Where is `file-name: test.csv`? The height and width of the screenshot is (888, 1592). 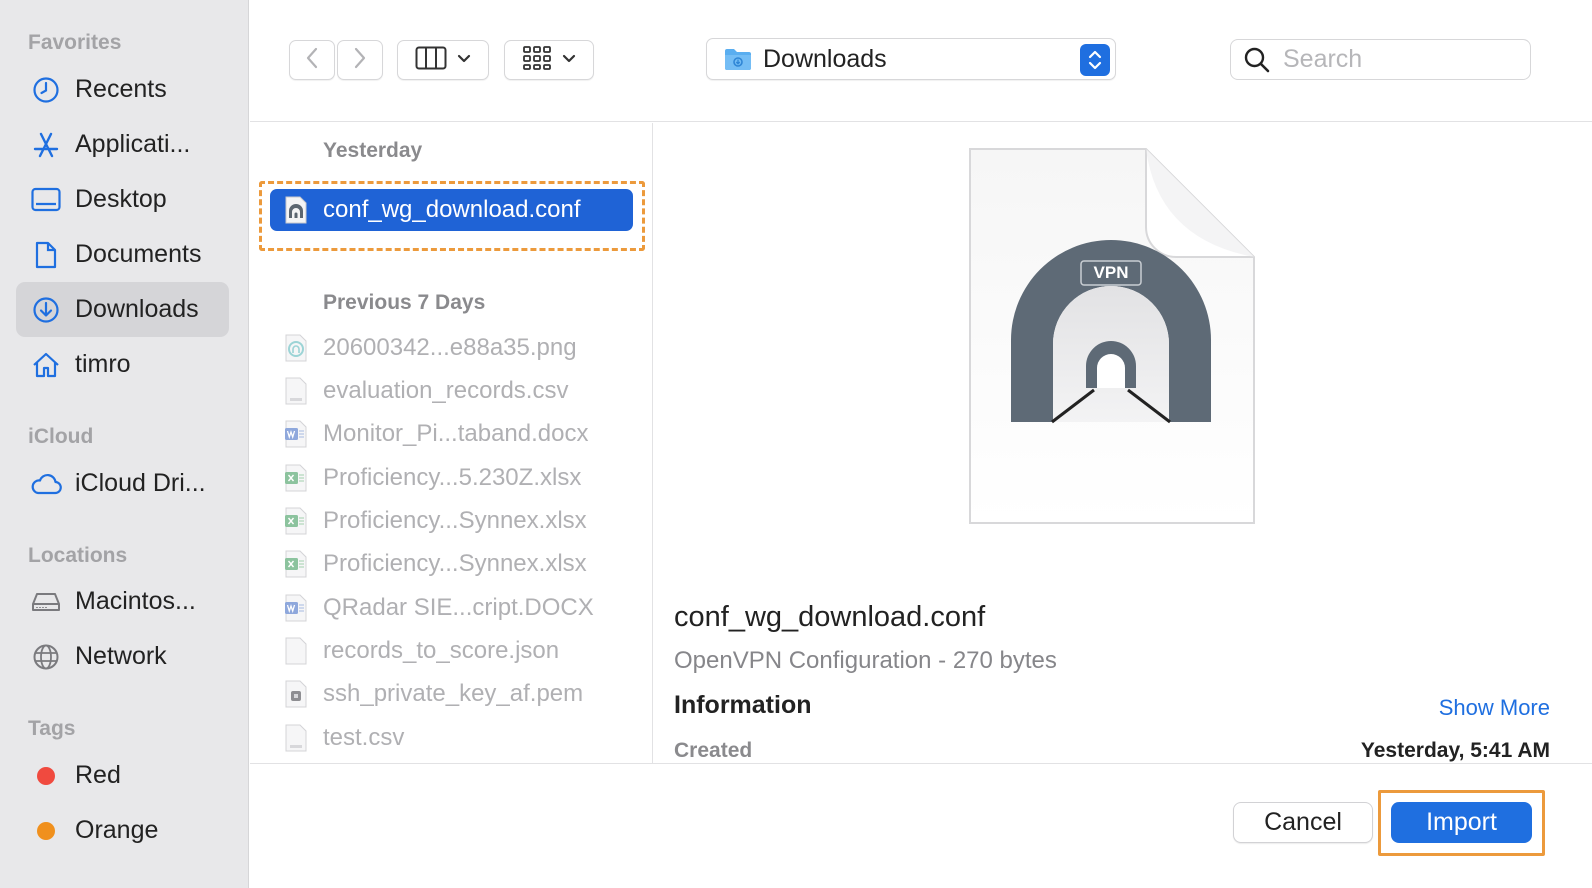
file-name: test.csv is located at coordinates (364, 737).